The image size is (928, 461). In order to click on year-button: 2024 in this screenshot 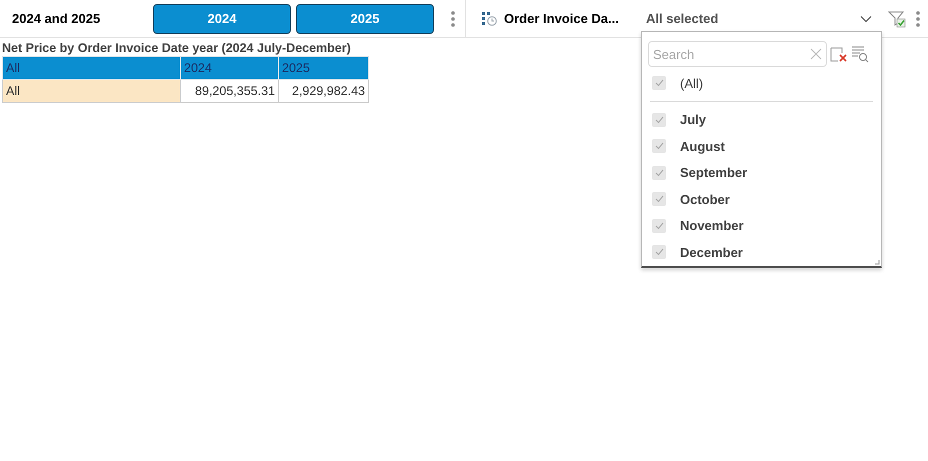, I will do `click(222, 19)`.